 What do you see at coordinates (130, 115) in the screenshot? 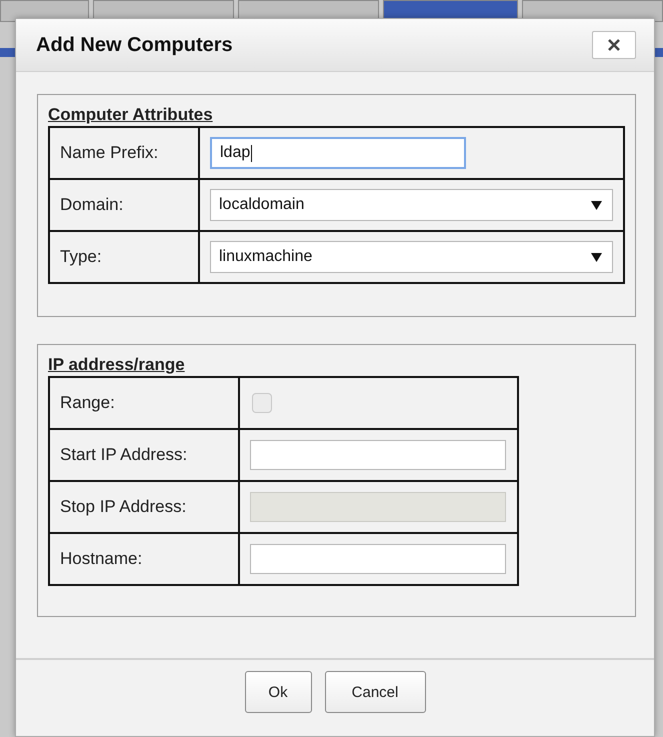
I see `section-legend: Computer Attributes` at bounding box center [130, 115].